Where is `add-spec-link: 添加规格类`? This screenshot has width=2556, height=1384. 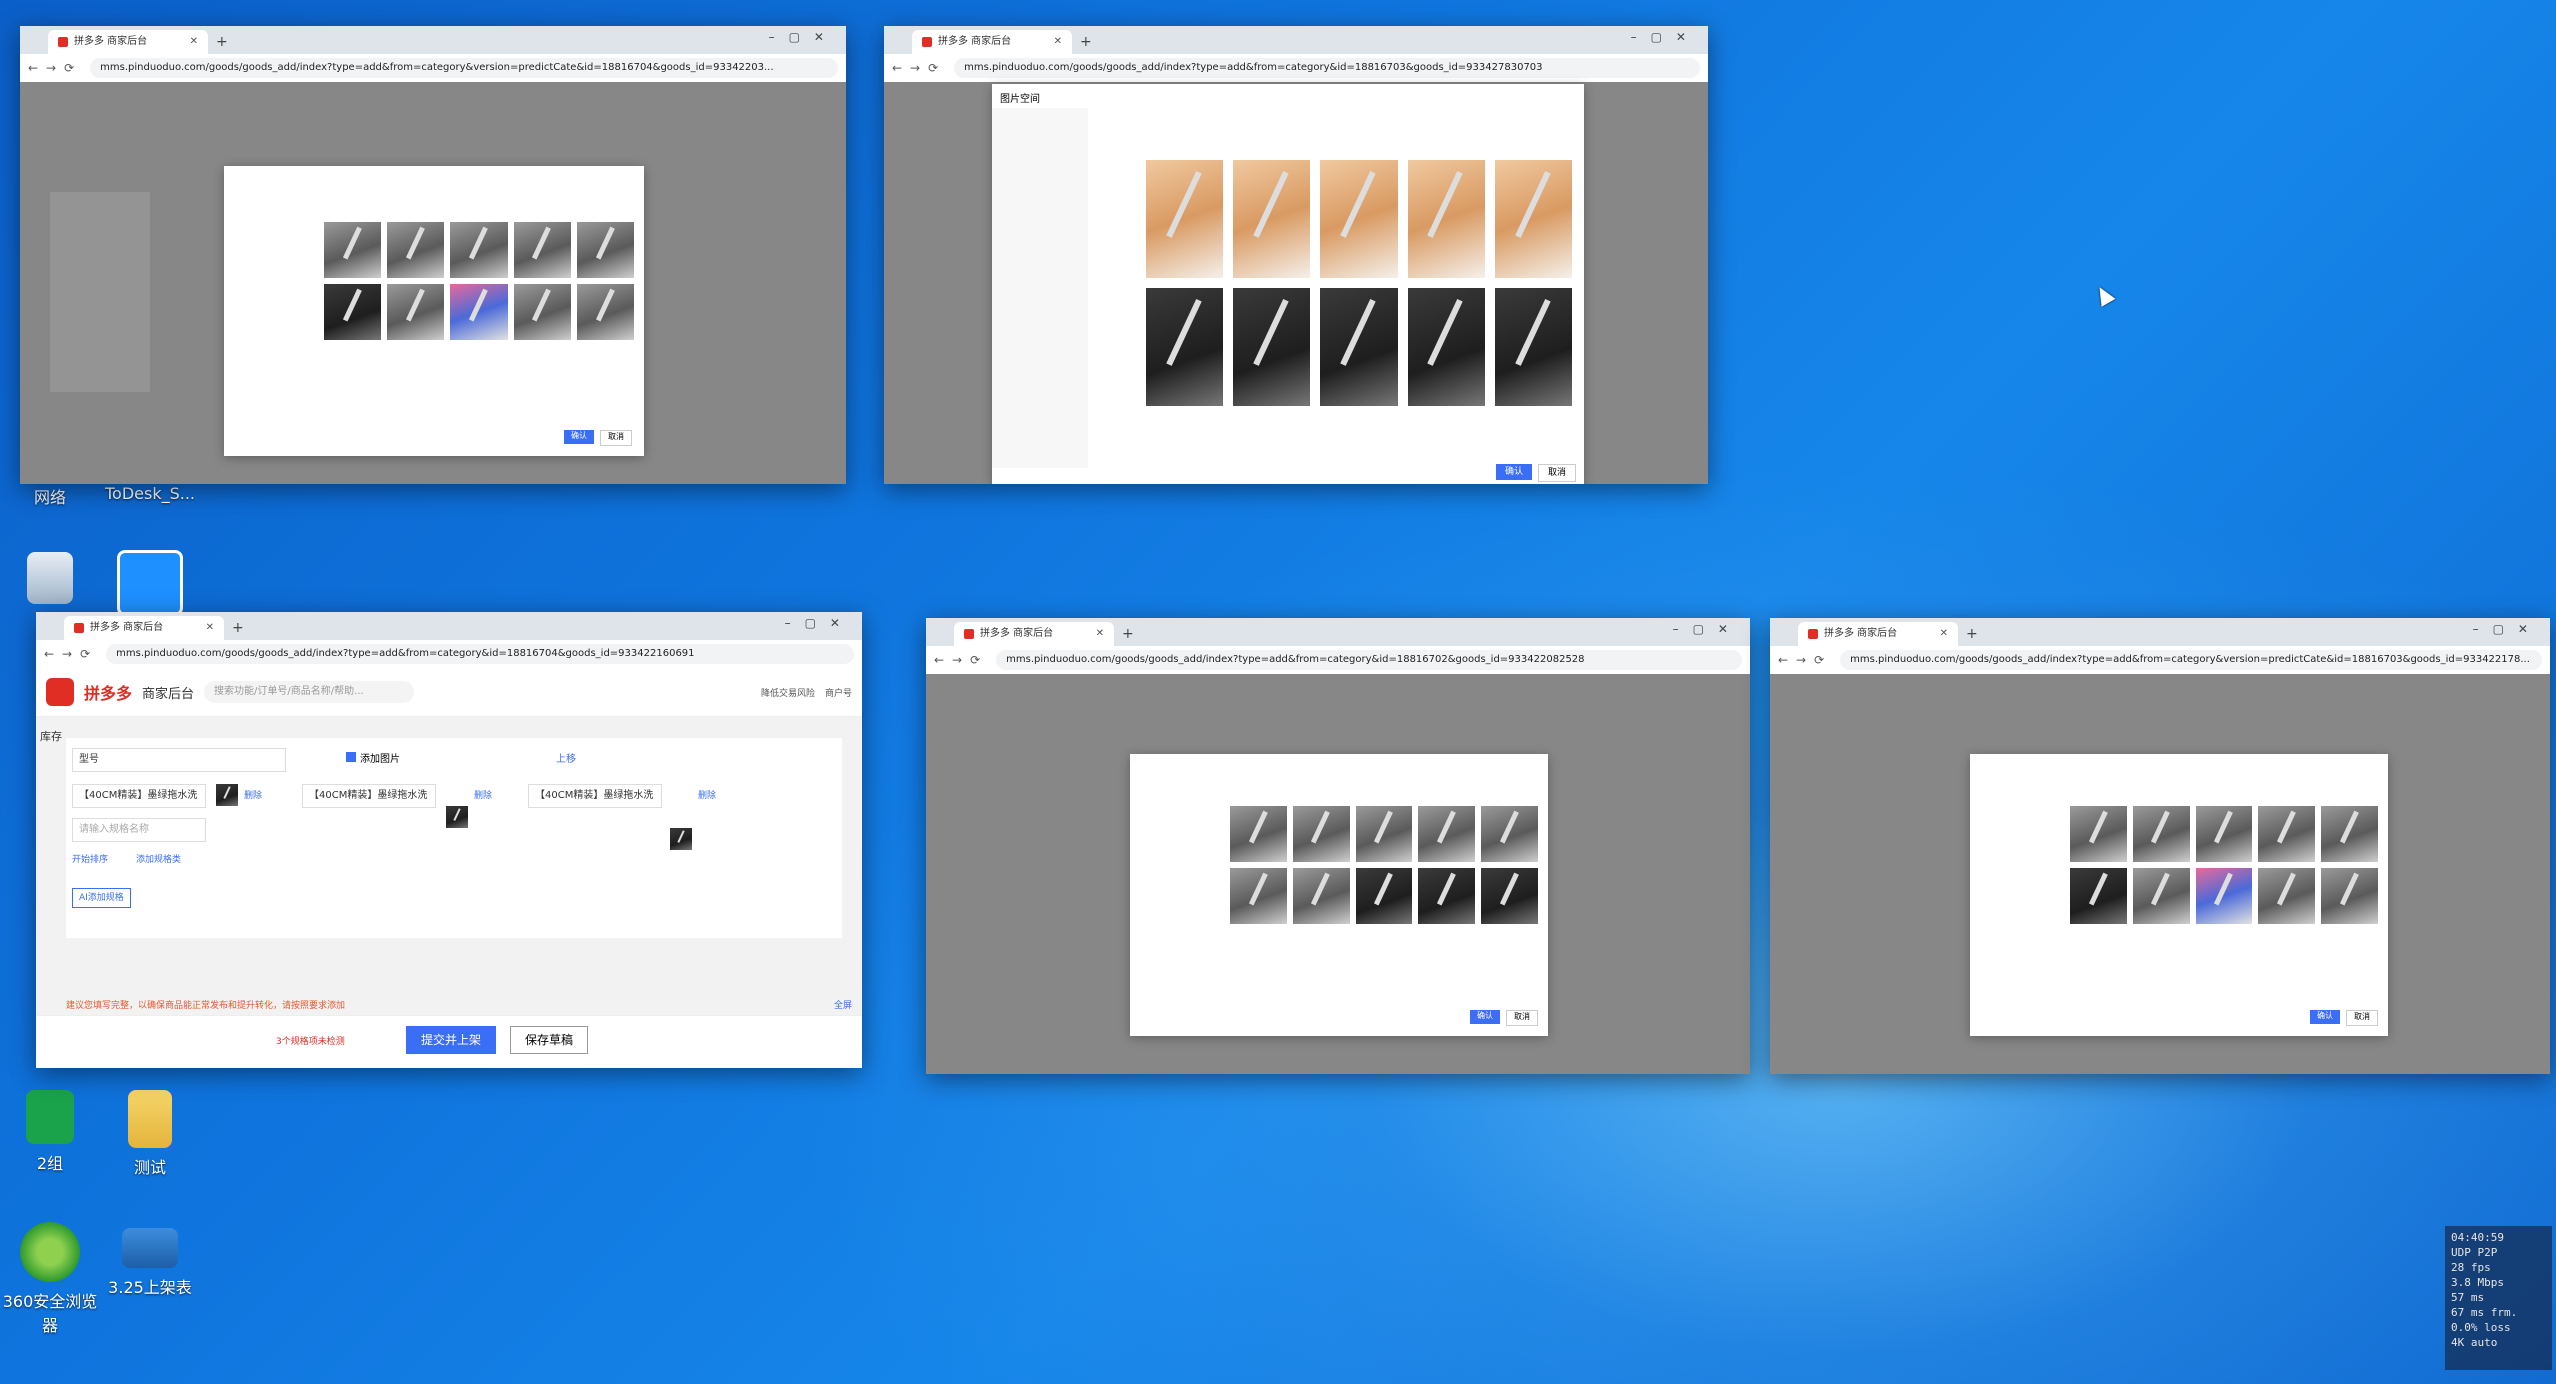
add-spec-link: 添加规格类 is located at coordinates (158, 858).